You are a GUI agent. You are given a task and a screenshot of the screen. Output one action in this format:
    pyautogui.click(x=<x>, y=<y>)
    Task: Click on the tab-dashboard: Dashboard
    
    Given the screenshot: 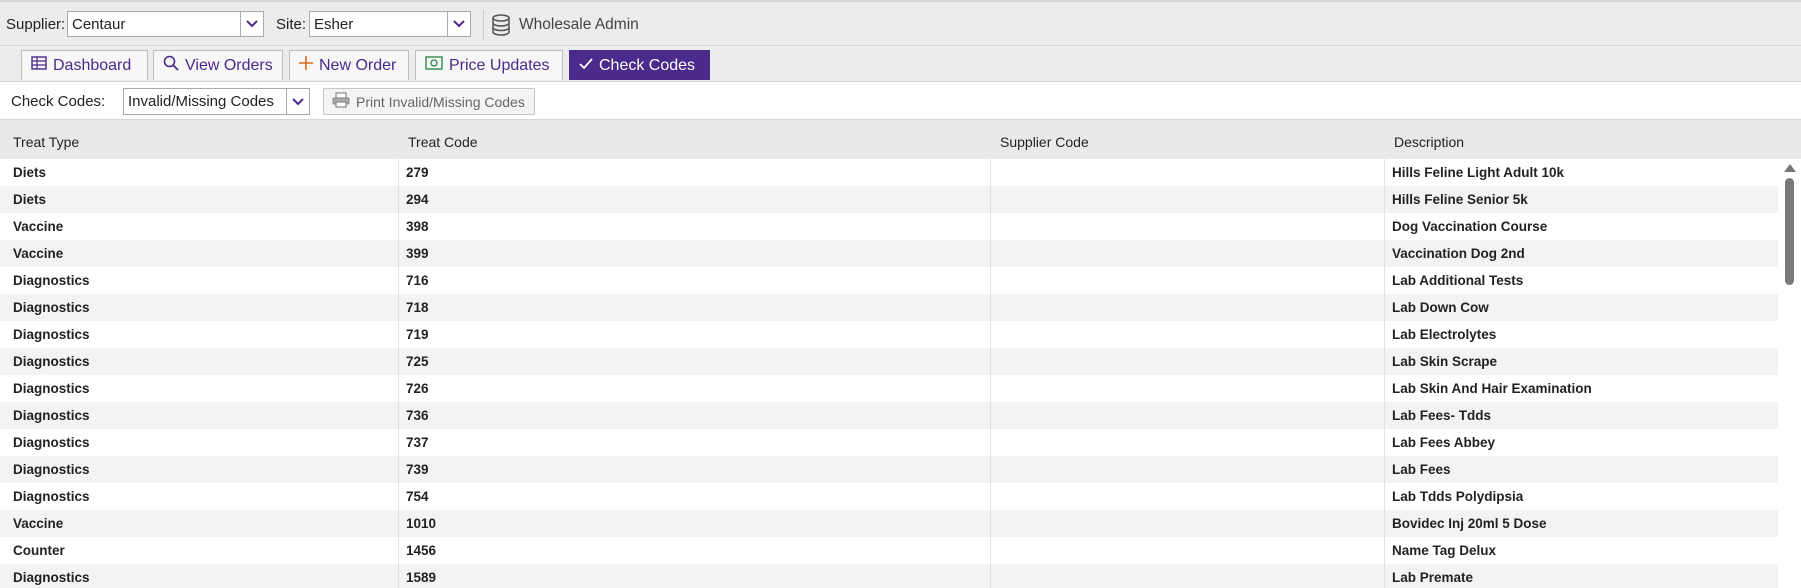 What is the action you would take?
    pyautogui.click(x=84, y=65)
    